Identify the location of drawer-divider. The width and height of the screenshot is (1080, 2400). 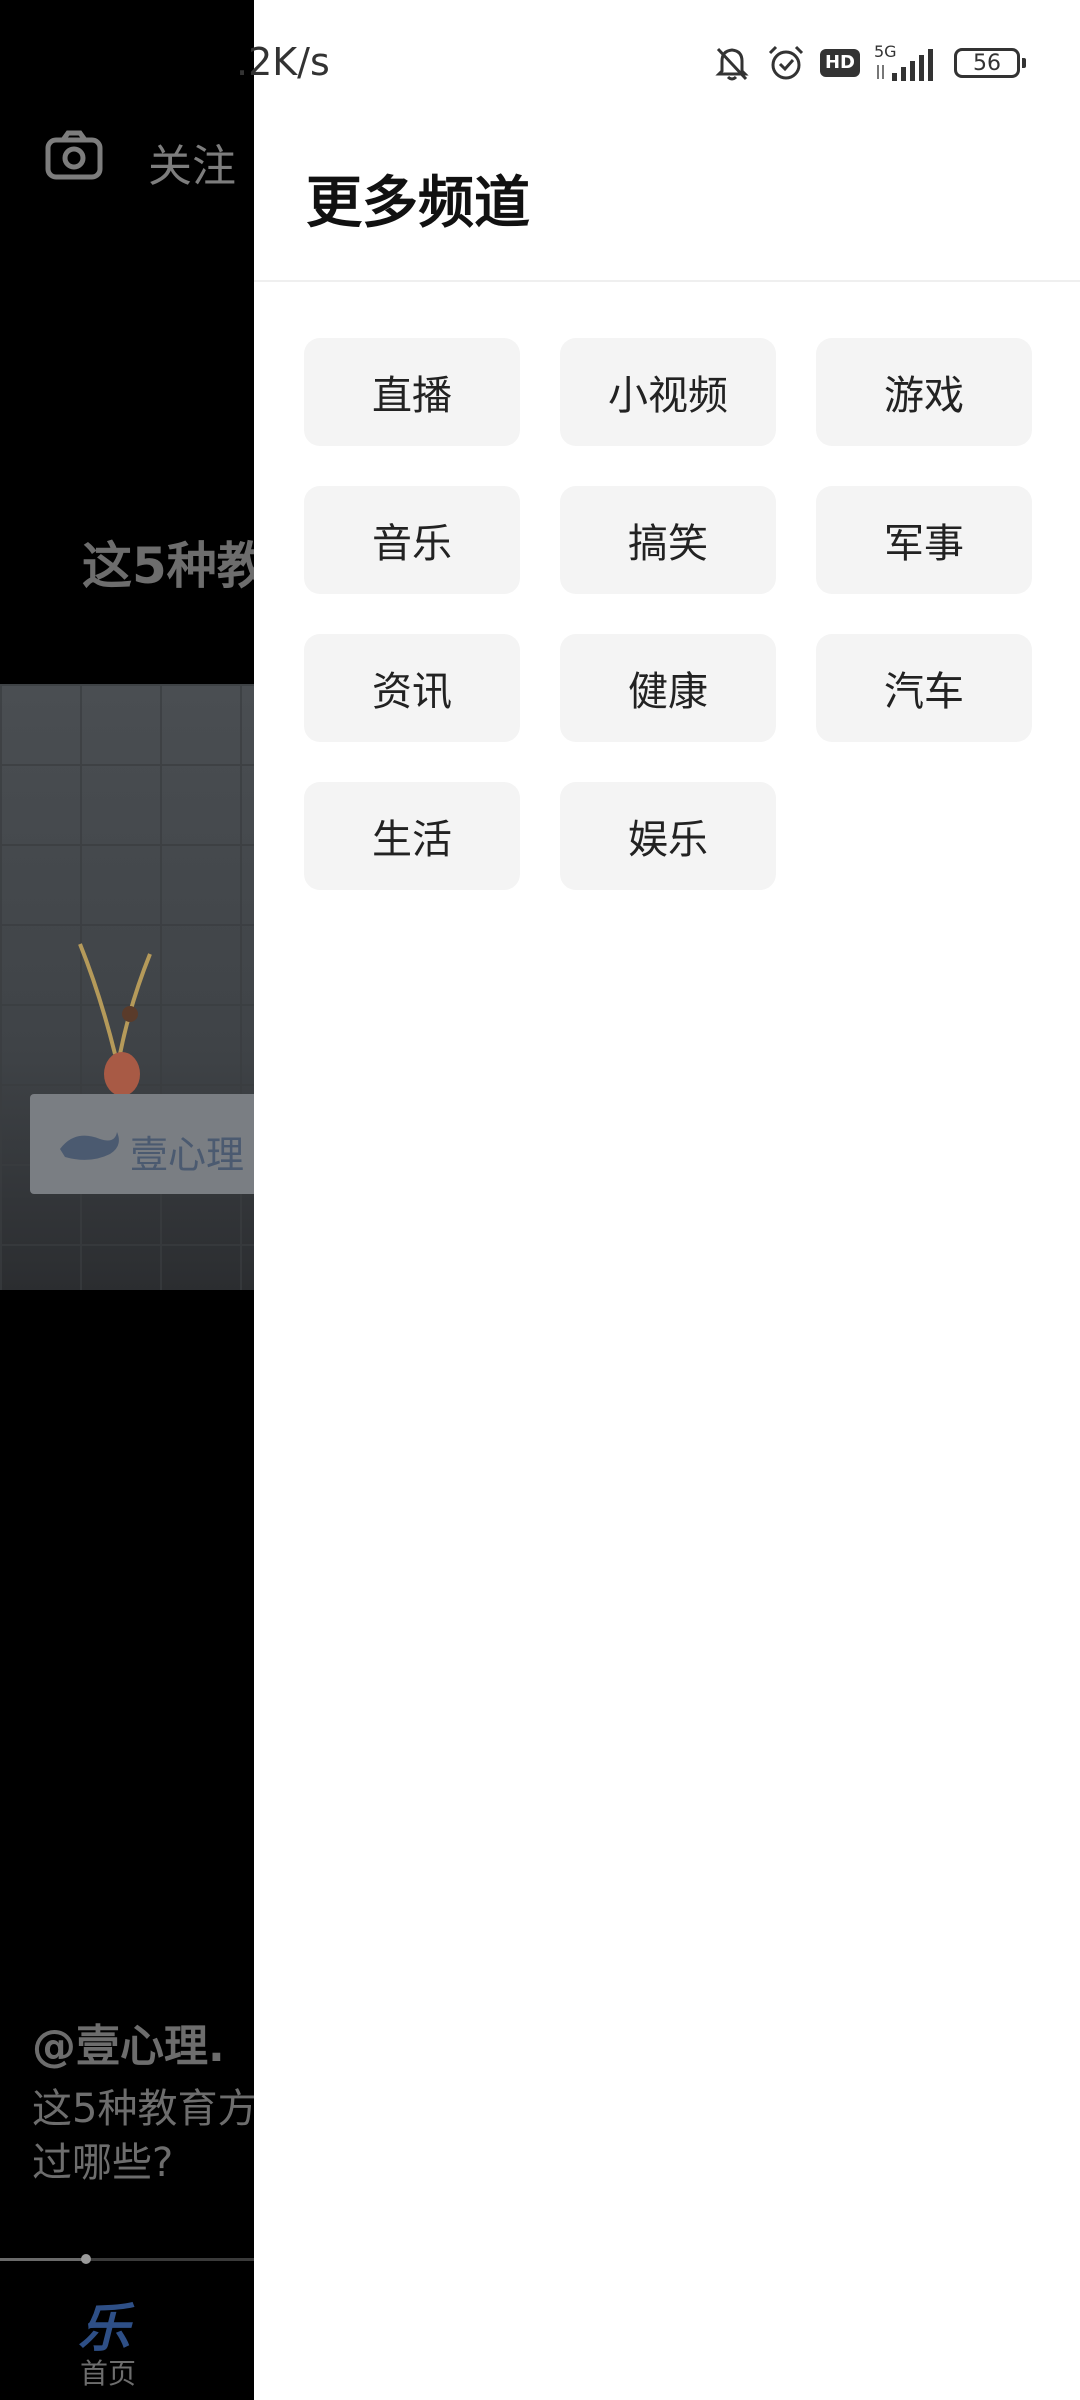
(667, 281).